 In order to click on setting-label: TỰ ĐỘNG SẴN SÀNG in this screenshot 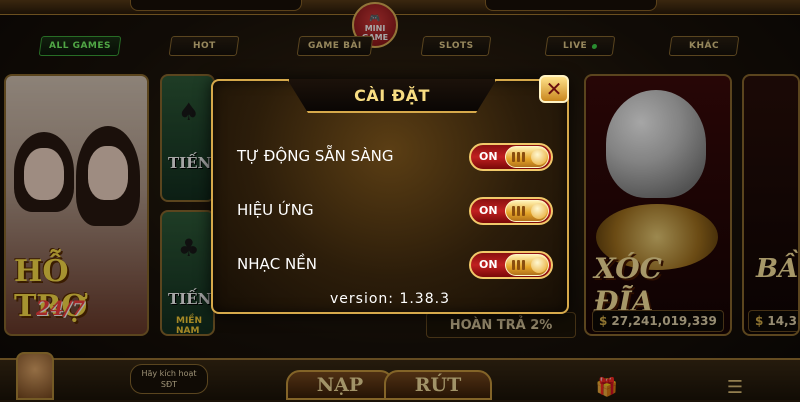, I will do `click(315, 156)`.